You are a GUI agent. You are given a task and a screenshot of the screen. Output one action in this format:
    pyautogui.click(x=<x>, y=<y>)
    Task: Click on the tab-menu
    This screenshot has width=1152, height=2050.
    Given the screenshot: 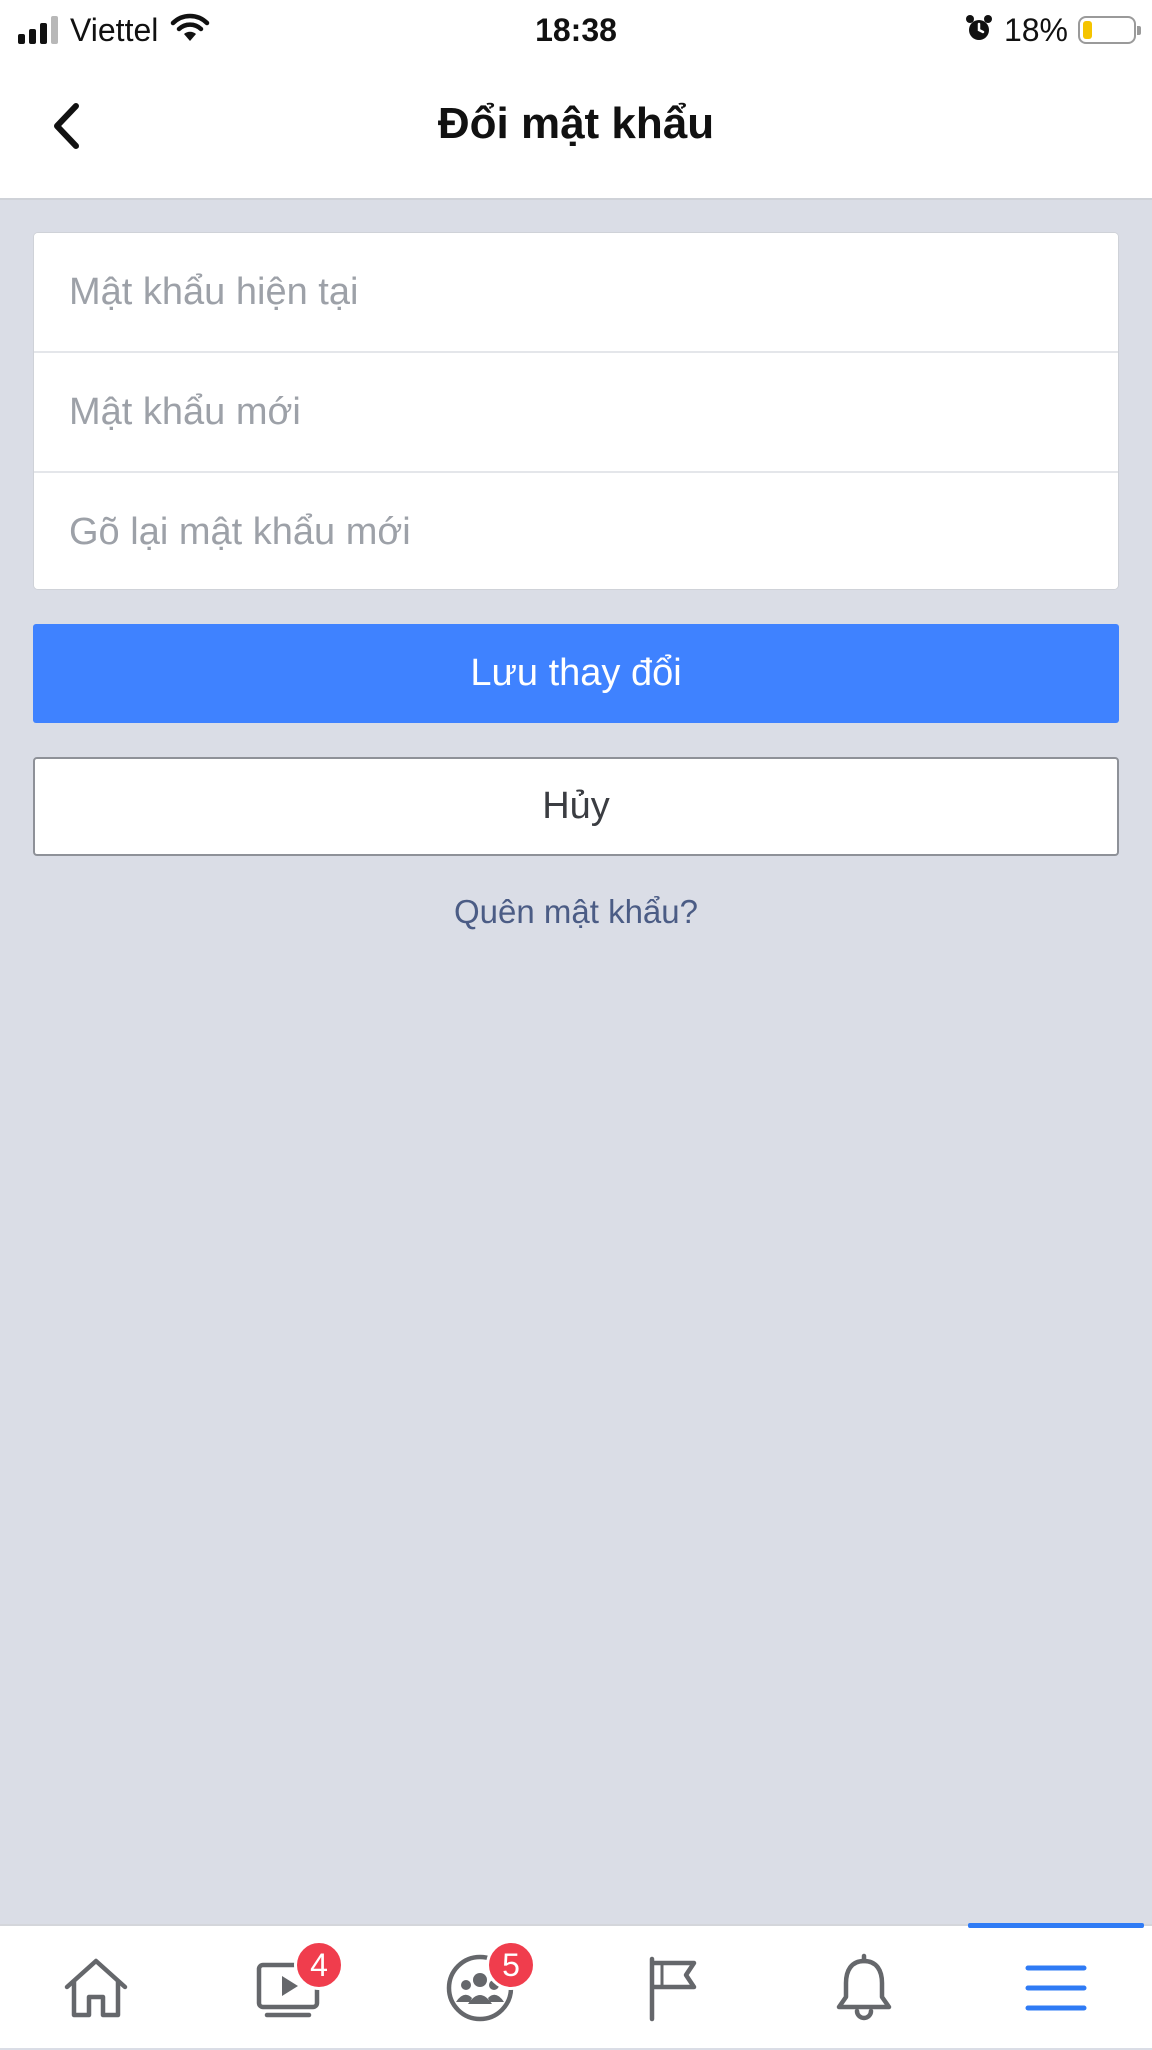 What is the action you would take?
    pyautogui.click(x=1056, y=1988)
    